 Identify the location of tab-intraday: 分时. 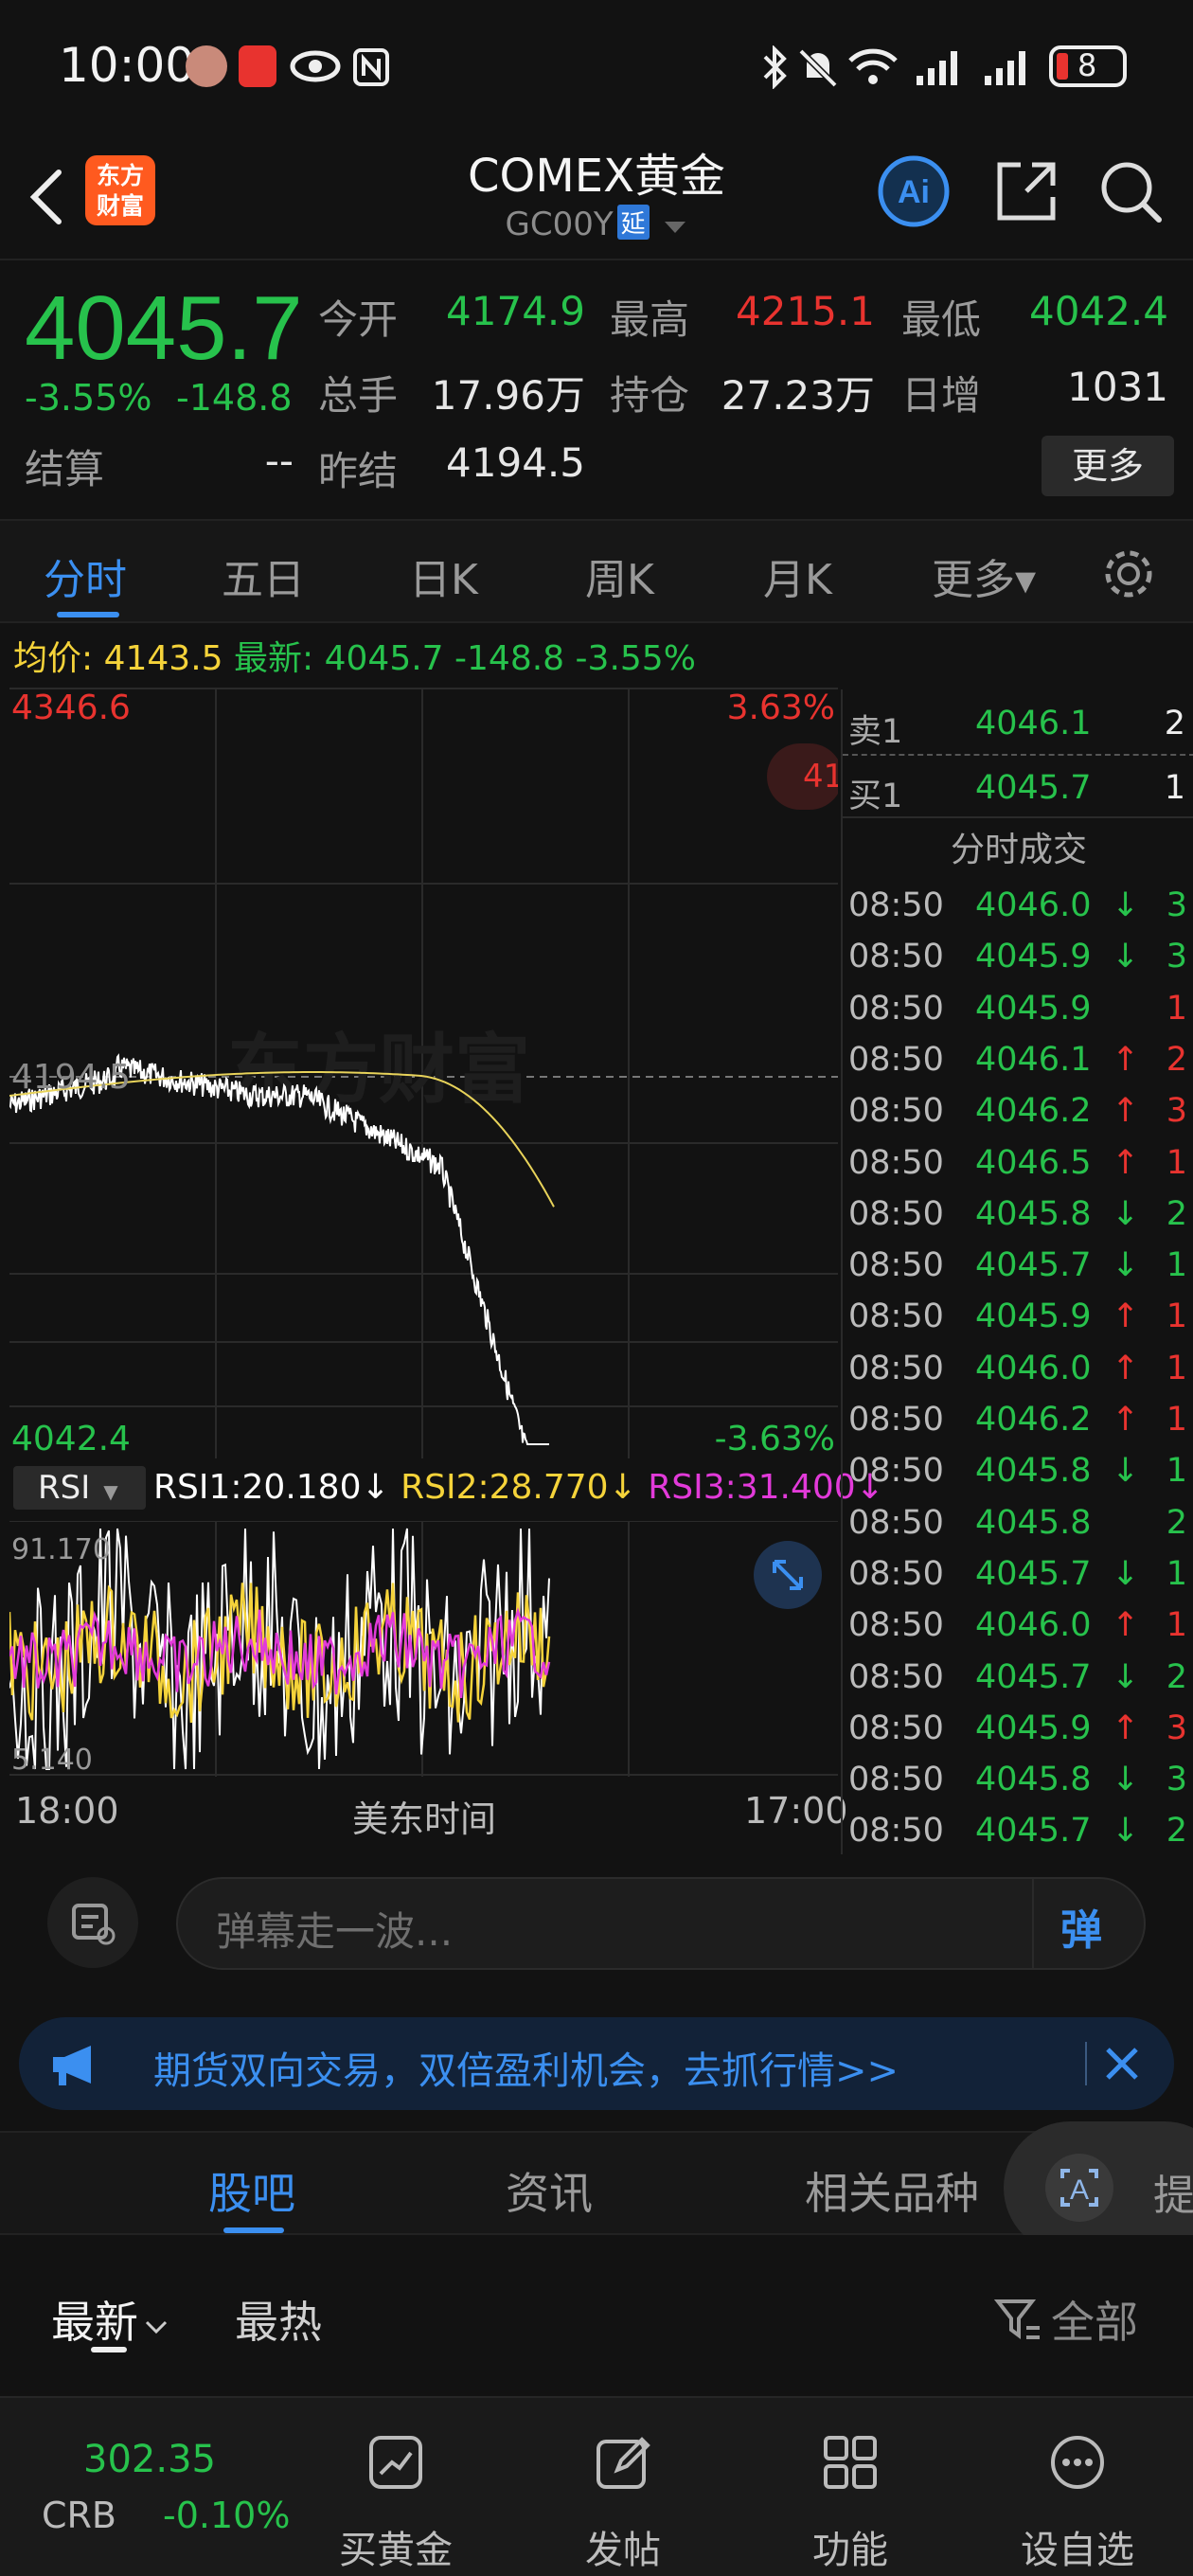
(85, 576).